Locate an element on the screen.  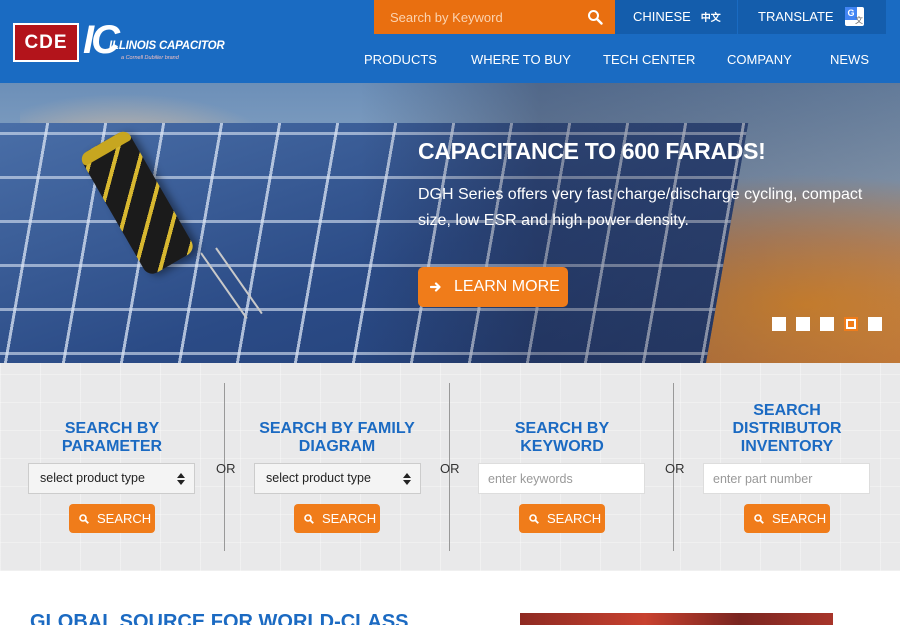
learn-more-label: LEARN MORE is located at coordinates (507, 286).